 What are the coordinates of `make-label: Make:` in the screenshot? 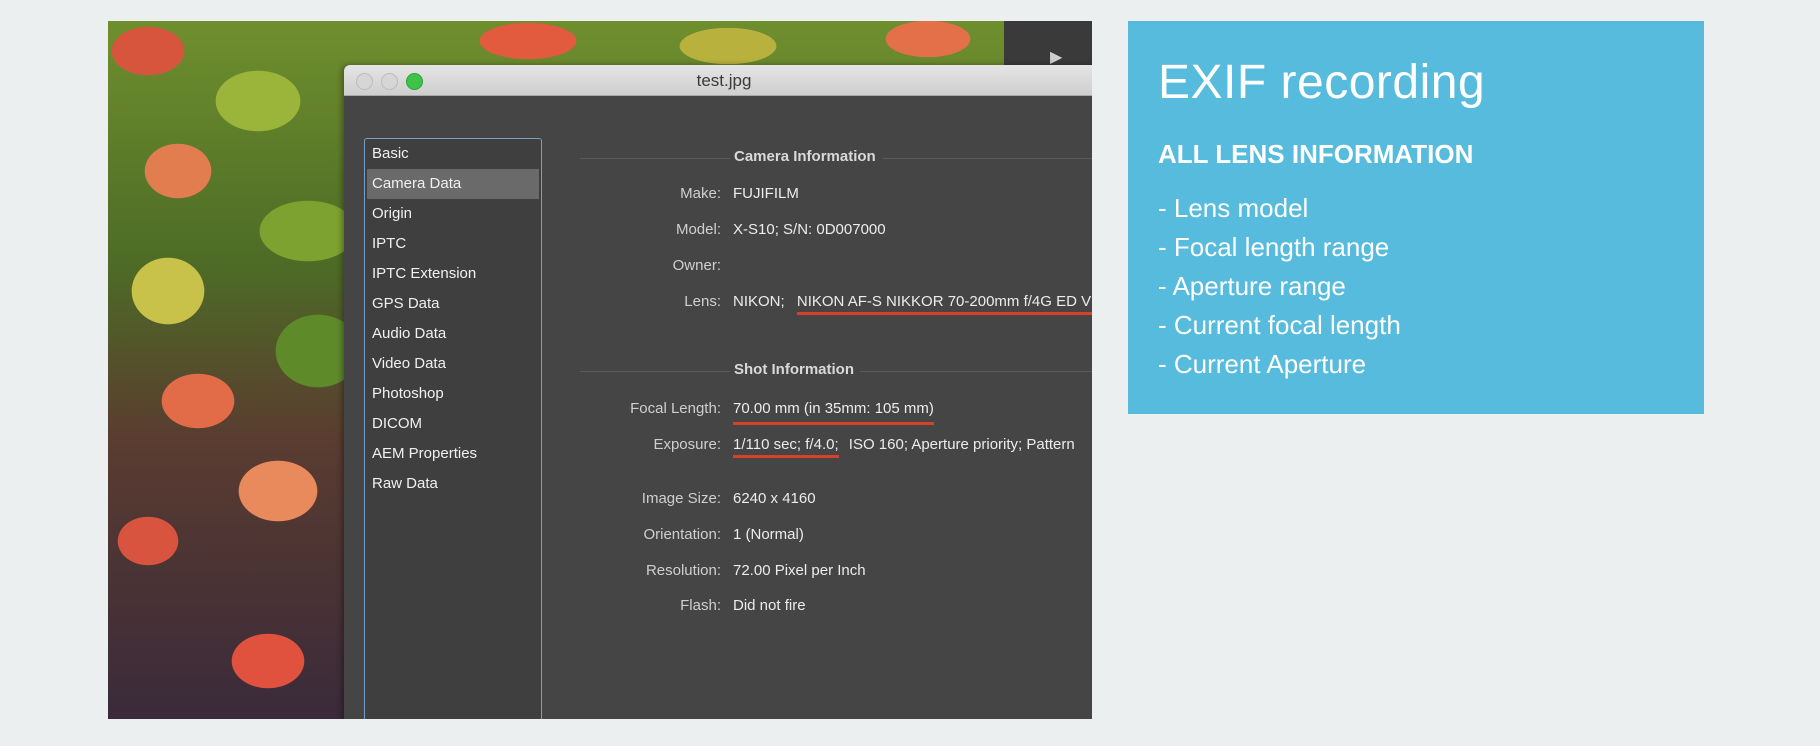 It's located at (700, 193).